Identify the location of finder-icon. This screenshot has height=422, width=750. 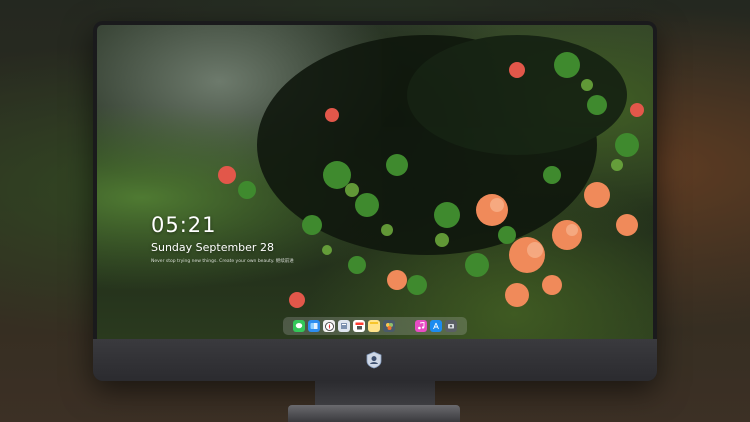
(314, 326).